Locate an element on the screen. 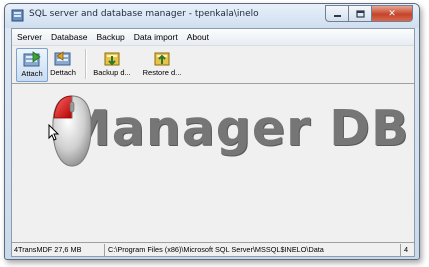 The height and width of the screenshot is (267, 429). menu-data-import: Data import is located at coordinates (156, 37).